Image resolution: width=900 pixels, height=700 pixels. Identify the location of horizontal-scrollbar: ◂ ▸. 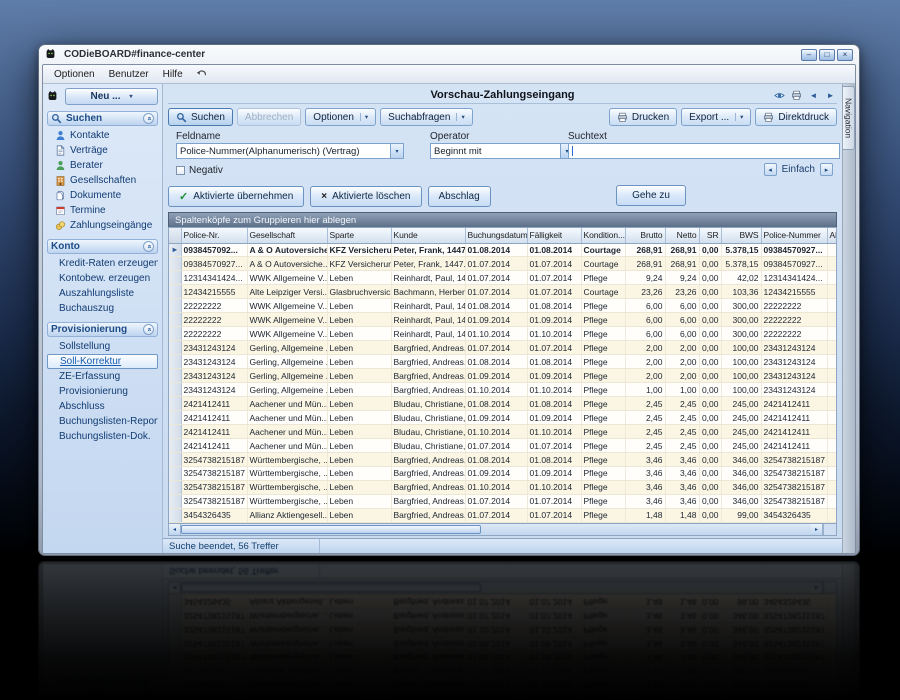
(502, 530).